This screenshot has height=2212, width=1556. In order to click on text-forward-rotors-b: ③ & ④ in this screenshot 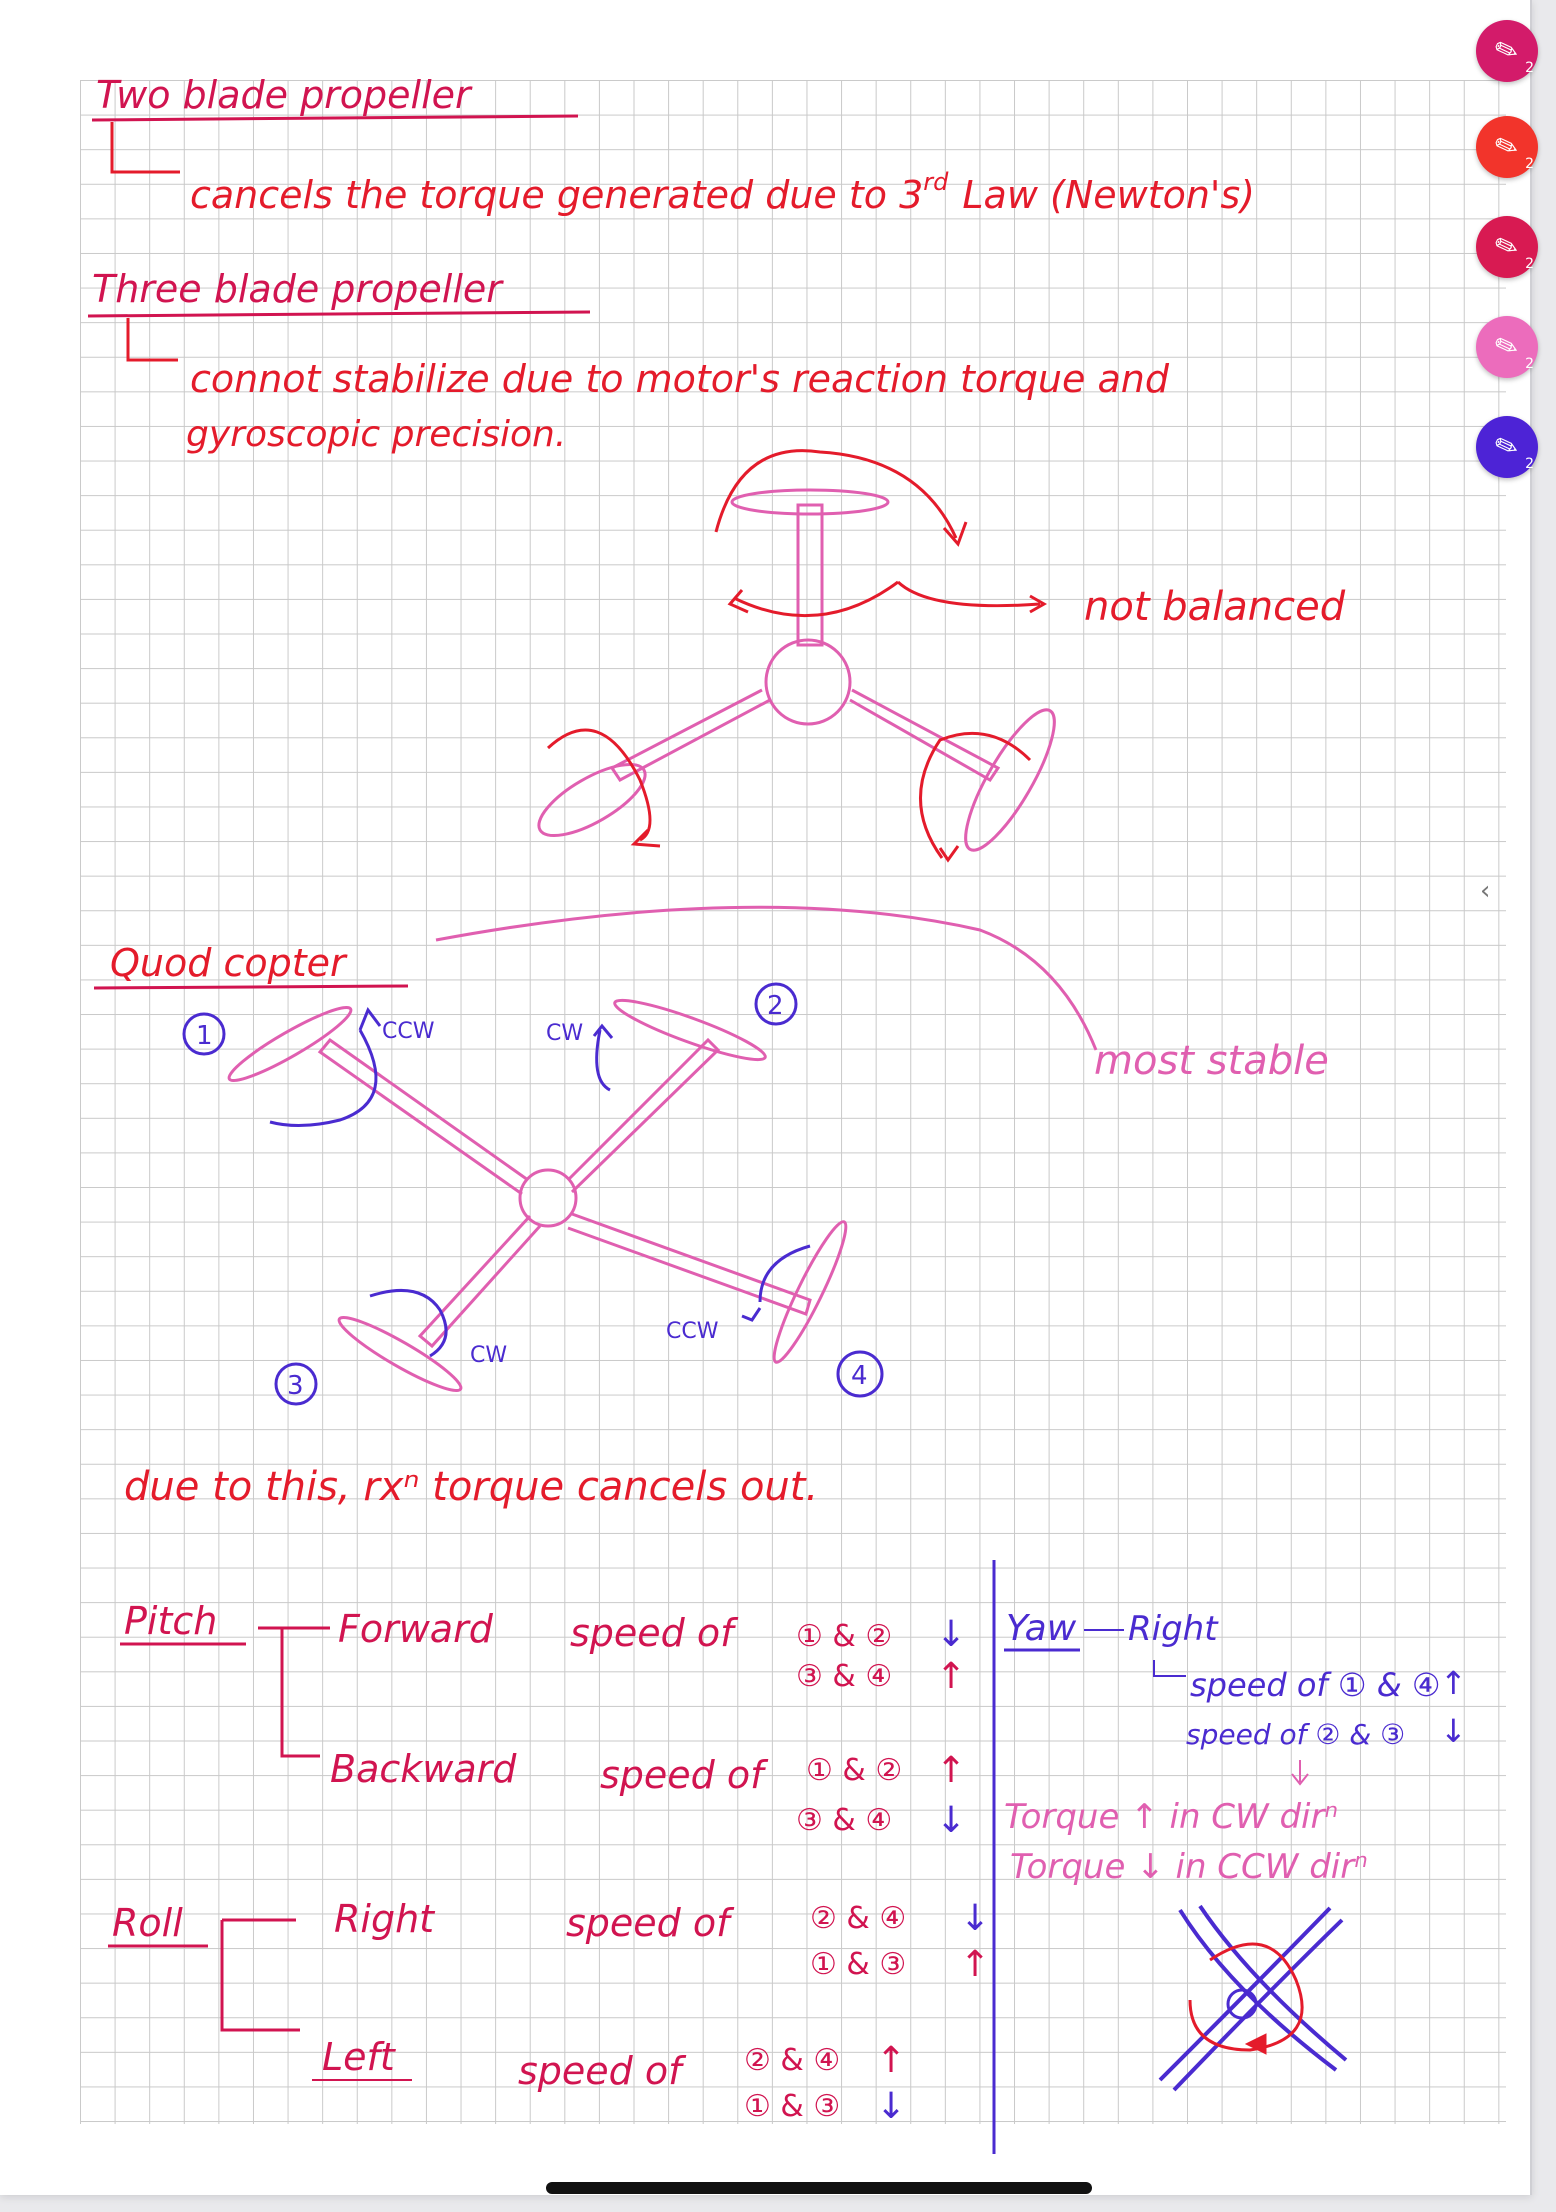, I will do `click(844, 1676)`.